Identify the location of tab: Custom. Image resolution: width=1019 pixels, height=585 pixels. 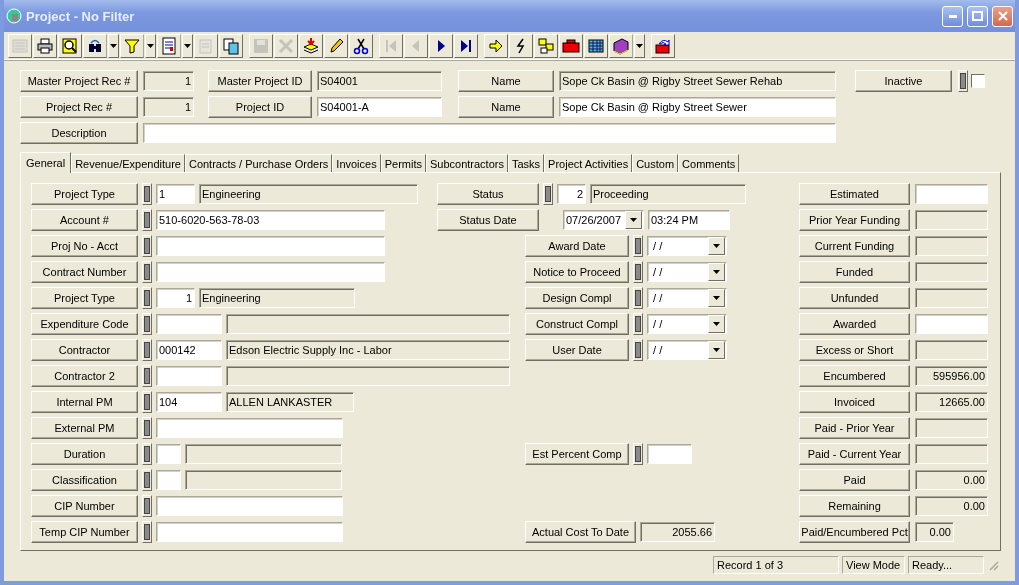
(655, 163).